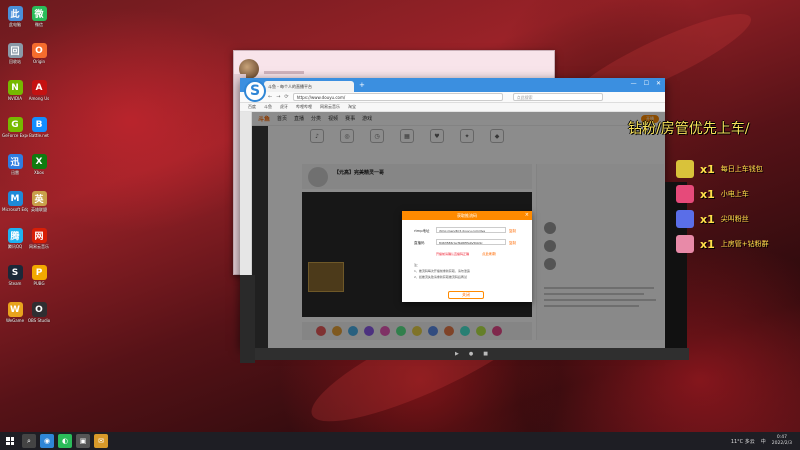 The height and width of the screenshot is (450, 800). What do you see at coordinates (15, 135) in the screenshot?
I see `desktop-icon-label: GeForce Experience` at bounding box center [15, 135].